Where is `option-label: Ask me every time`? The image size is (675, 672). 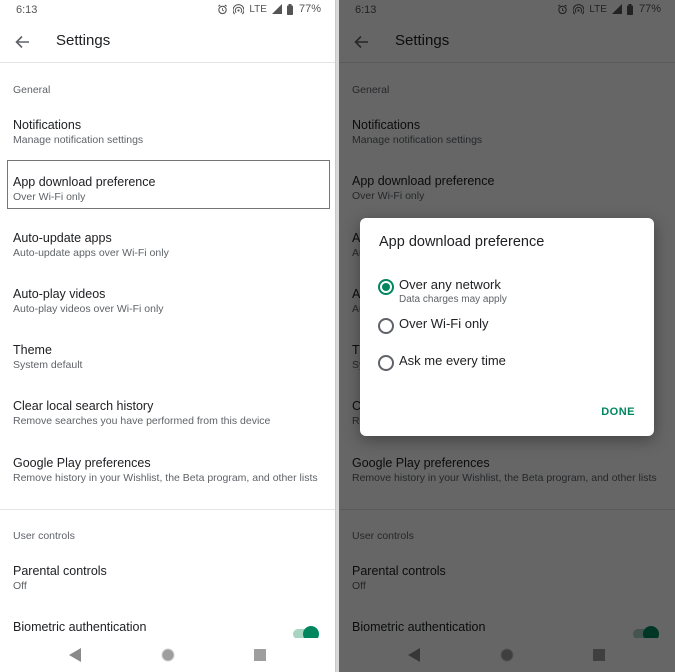
option-label: Ask me every time is located at coordinates (452, 360).